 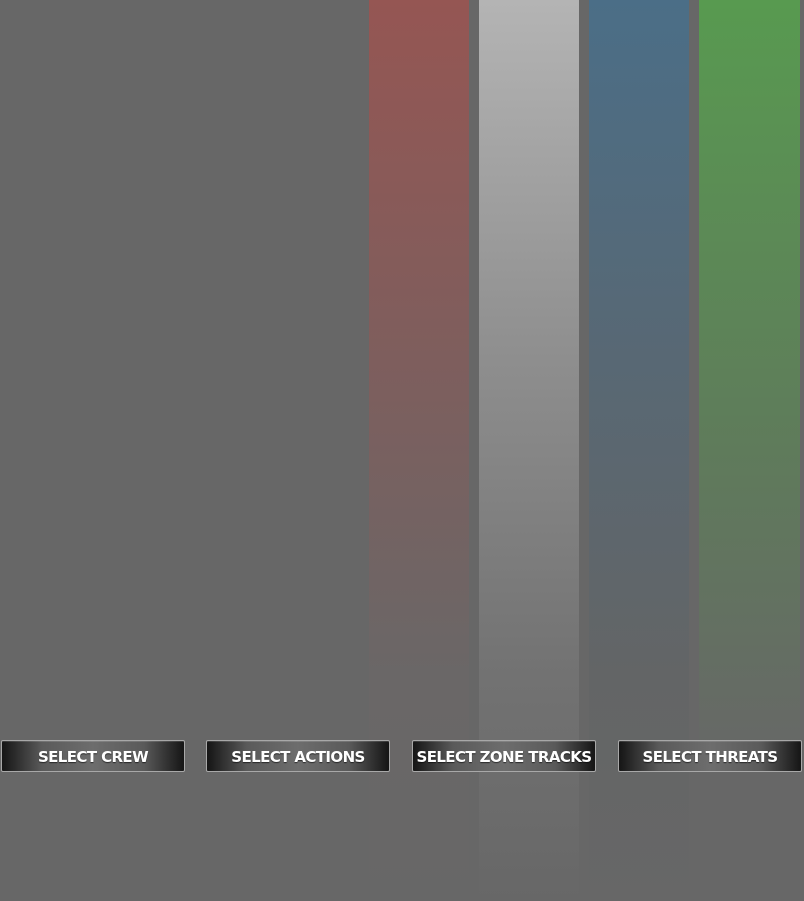 What do you see at coordinates (93, 756) in the screenshot?
I see `select-crew-button: SELECT CREW` at bounding box center [93, 756].